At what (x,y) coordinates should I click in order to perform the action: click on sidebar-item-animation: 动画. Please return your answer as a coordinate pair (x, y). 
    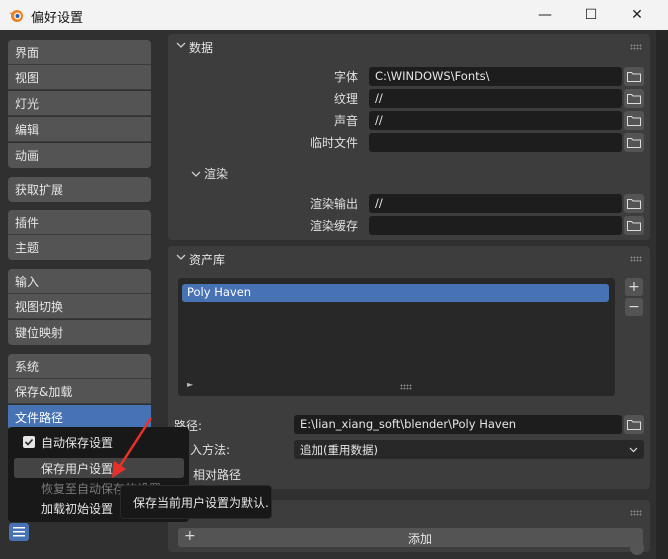
    Looking at the image, I should click on (79, 155).